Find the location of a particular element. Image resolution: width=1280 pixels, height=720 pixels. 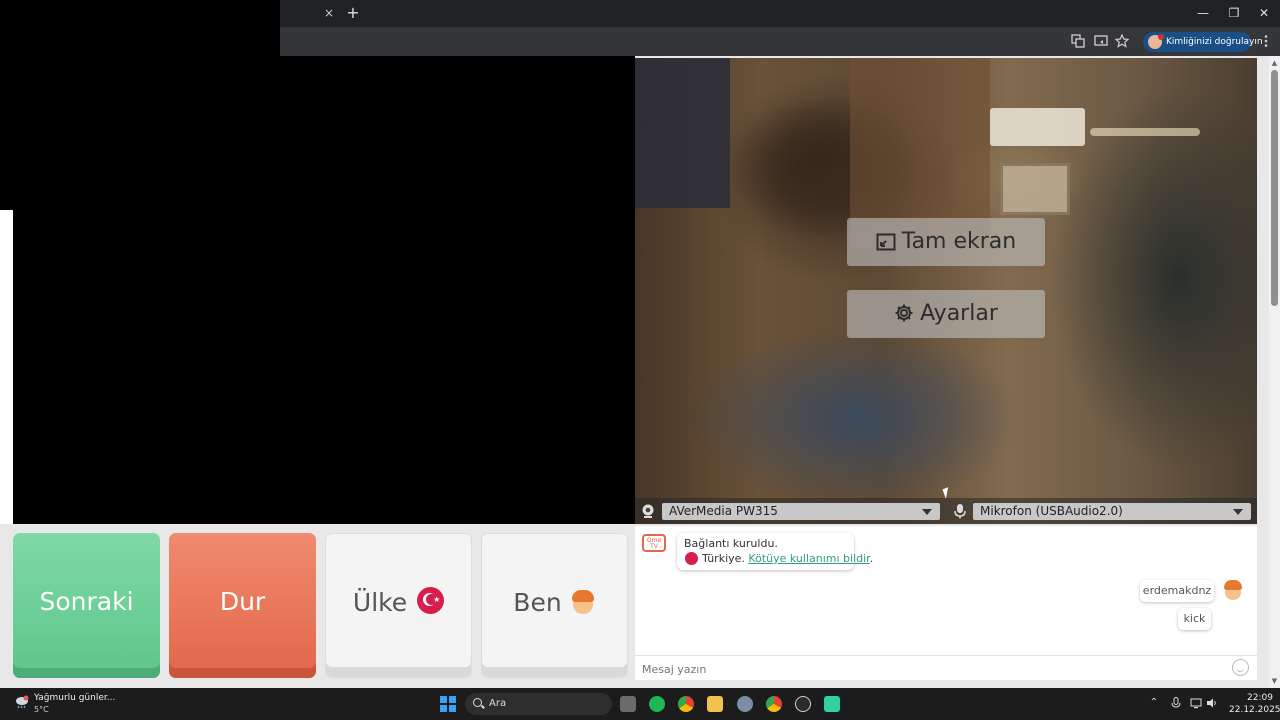

kebab-menu-icon is located at coordinates (1266, 42).